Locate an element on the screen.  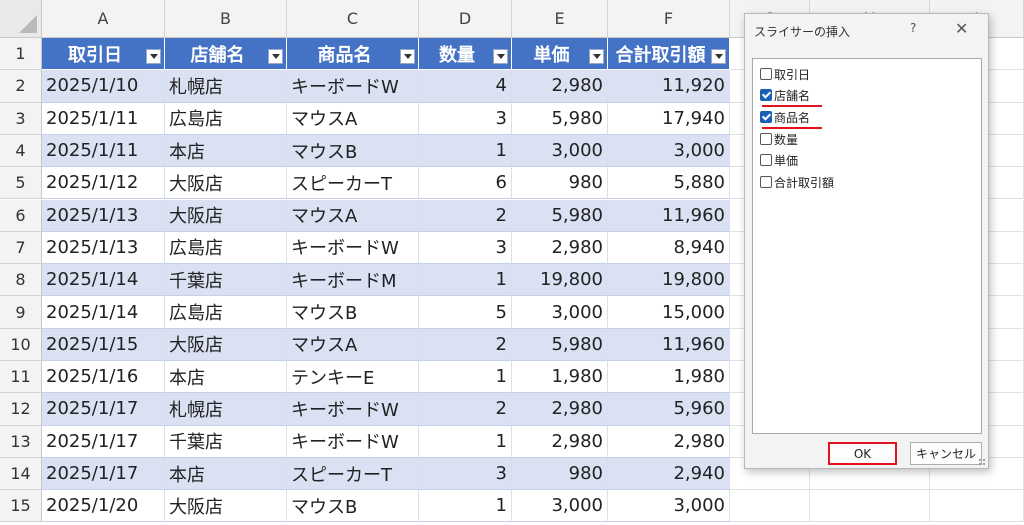
table-cell: 19,800 is located at coordinates (669, 280).